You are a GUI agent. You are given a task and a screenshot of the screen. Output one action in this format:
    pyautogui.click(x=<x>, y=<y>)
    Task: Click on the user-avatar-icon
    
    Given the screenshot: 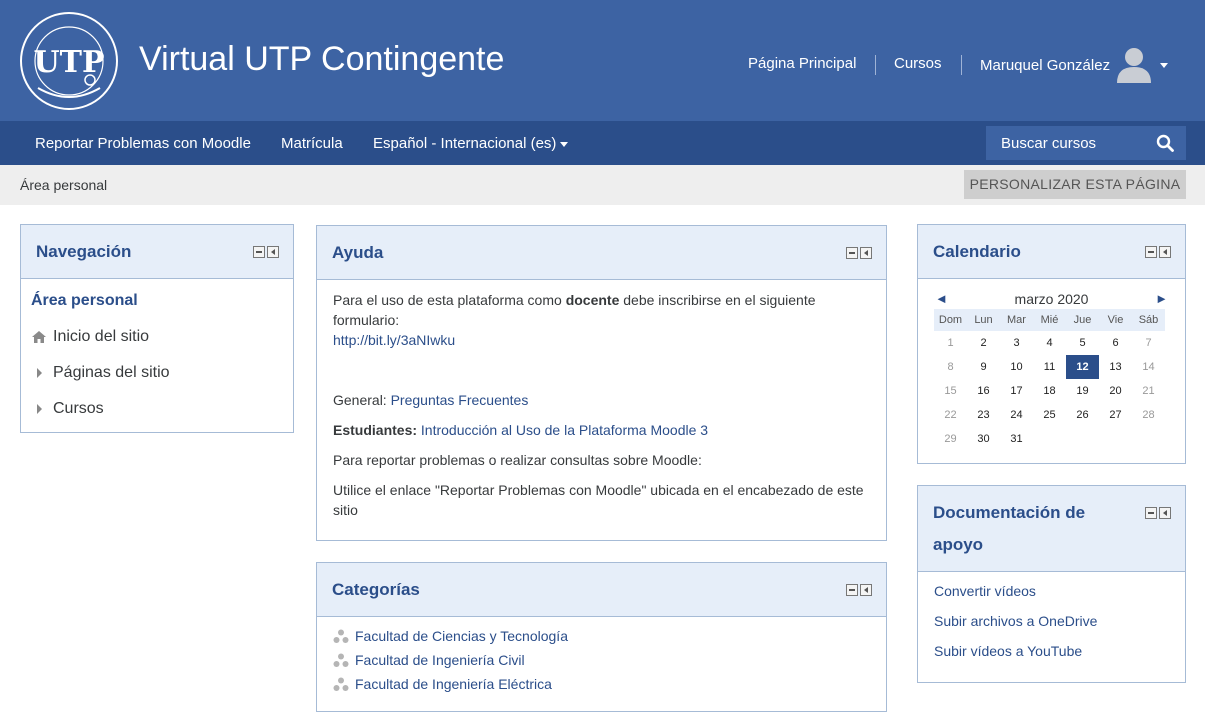 What is the action you would take?
    pyautogui.click(x=1134, y=64)
    